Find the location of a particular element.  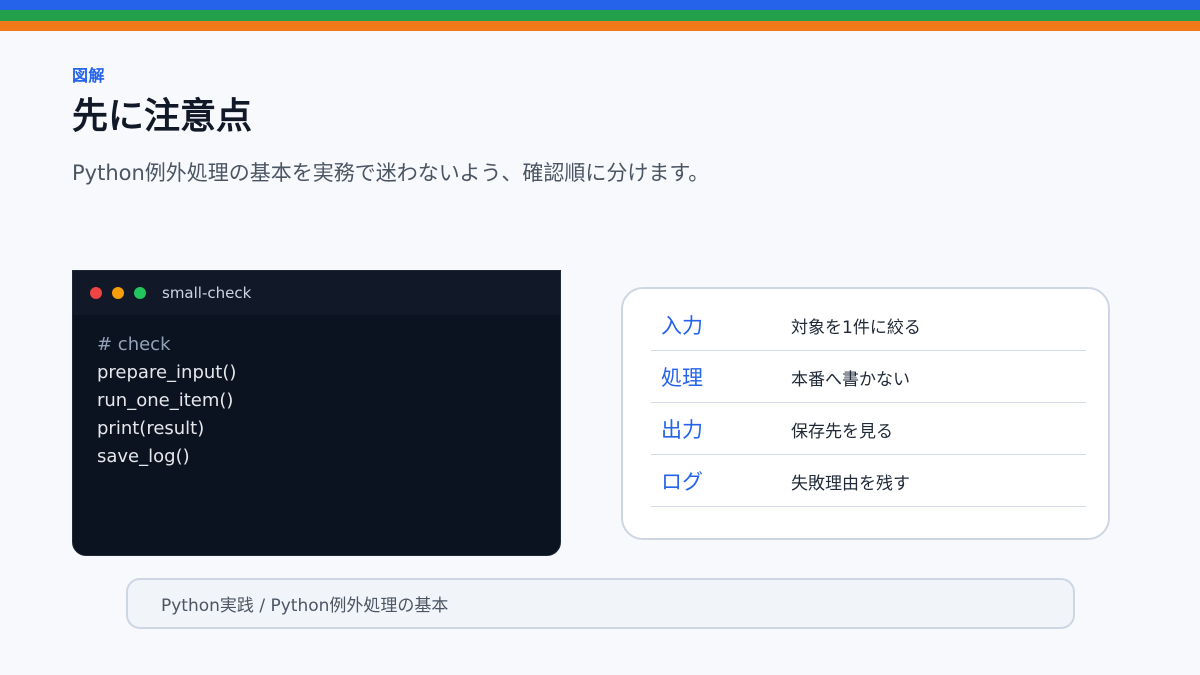

row-key: ログ is located at coordinates (682, 482).